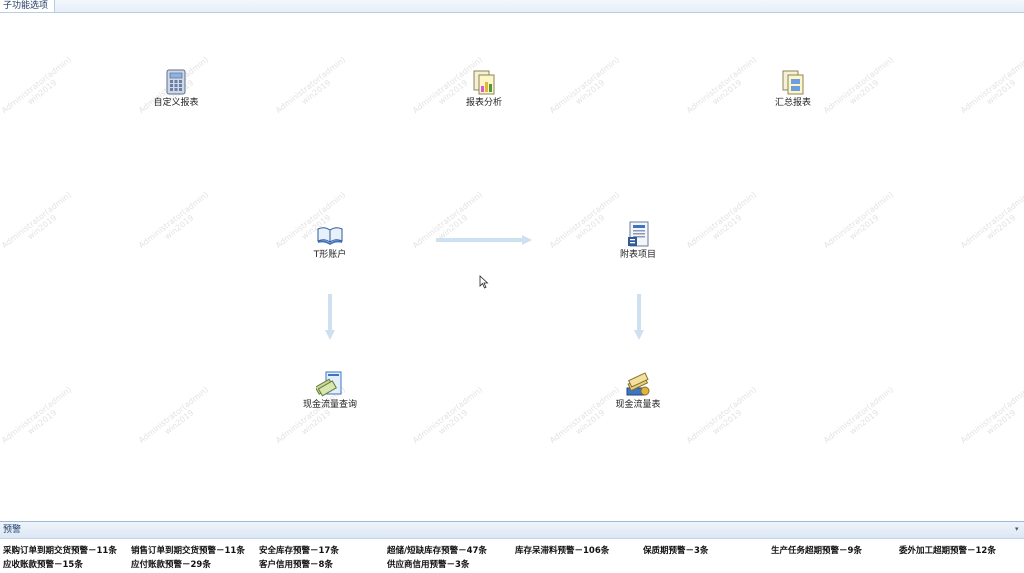 The image size is (1024, 573). I want to click on node-custom-report: 自定义报表, so click(176, 88).